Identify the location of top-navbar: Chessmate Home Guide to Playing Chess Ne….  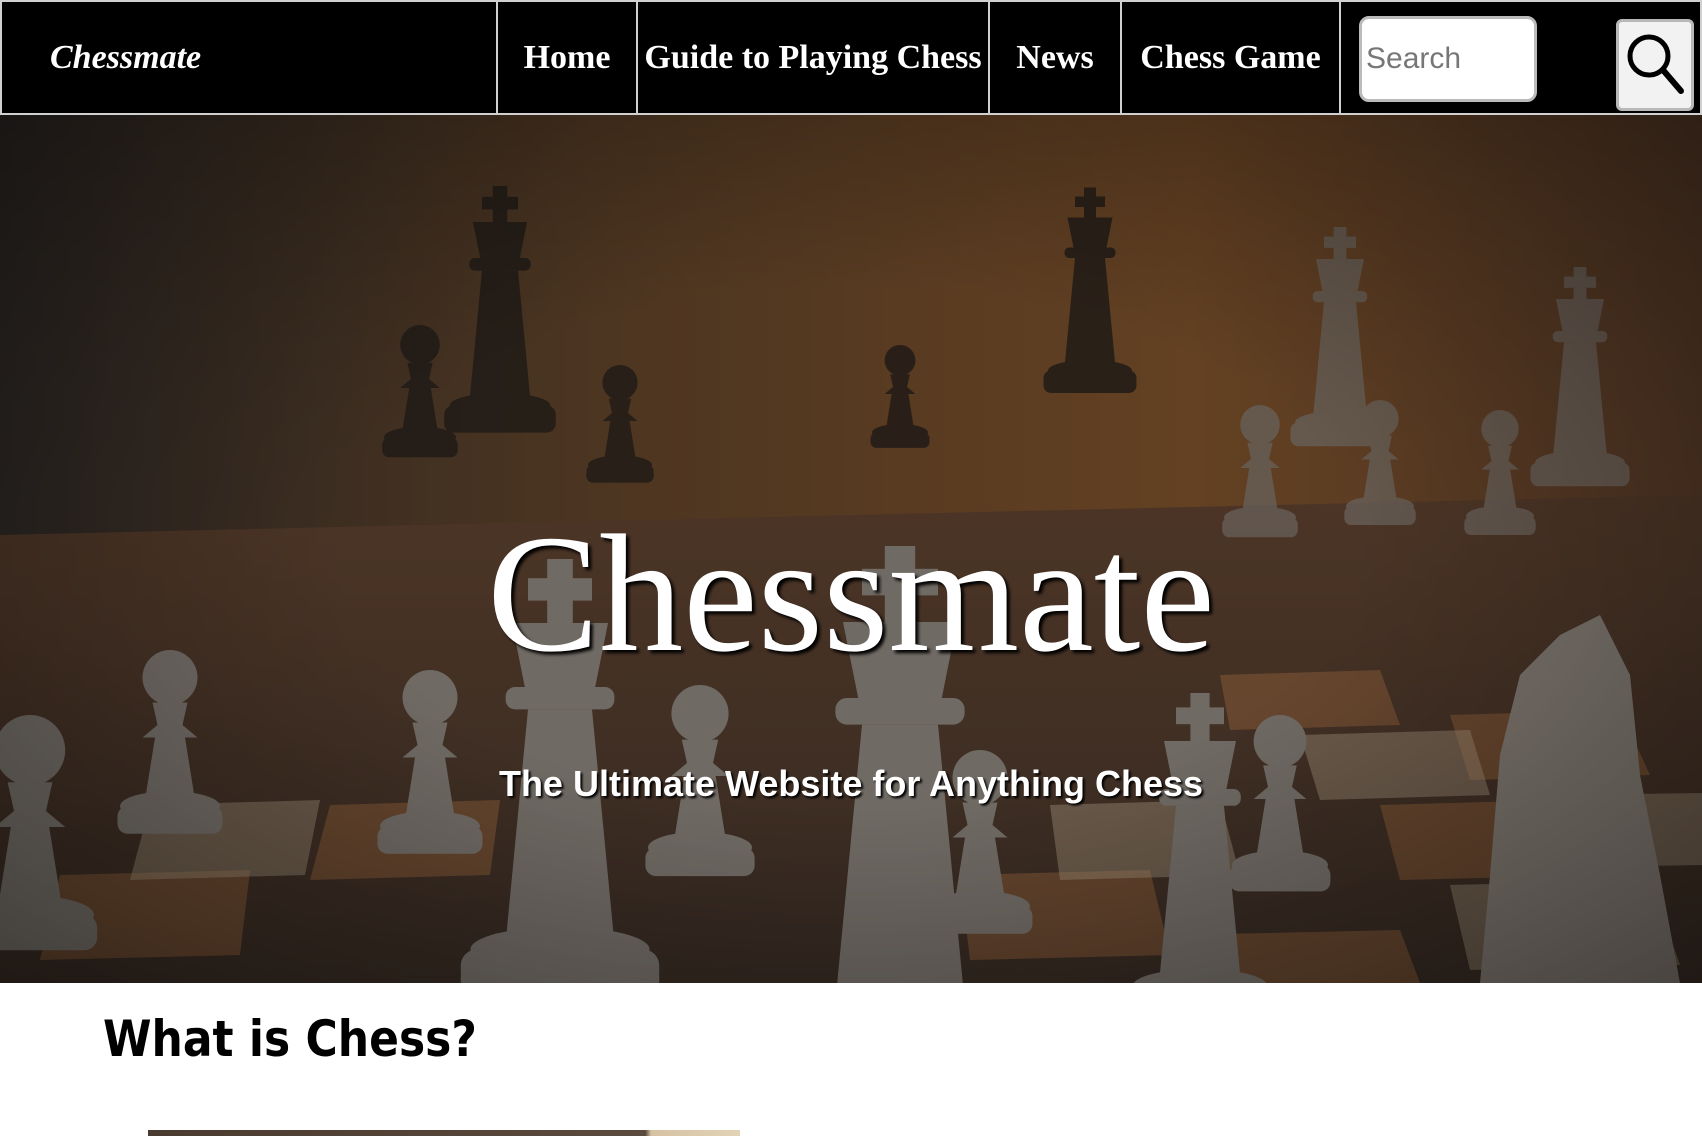
(851, 57).